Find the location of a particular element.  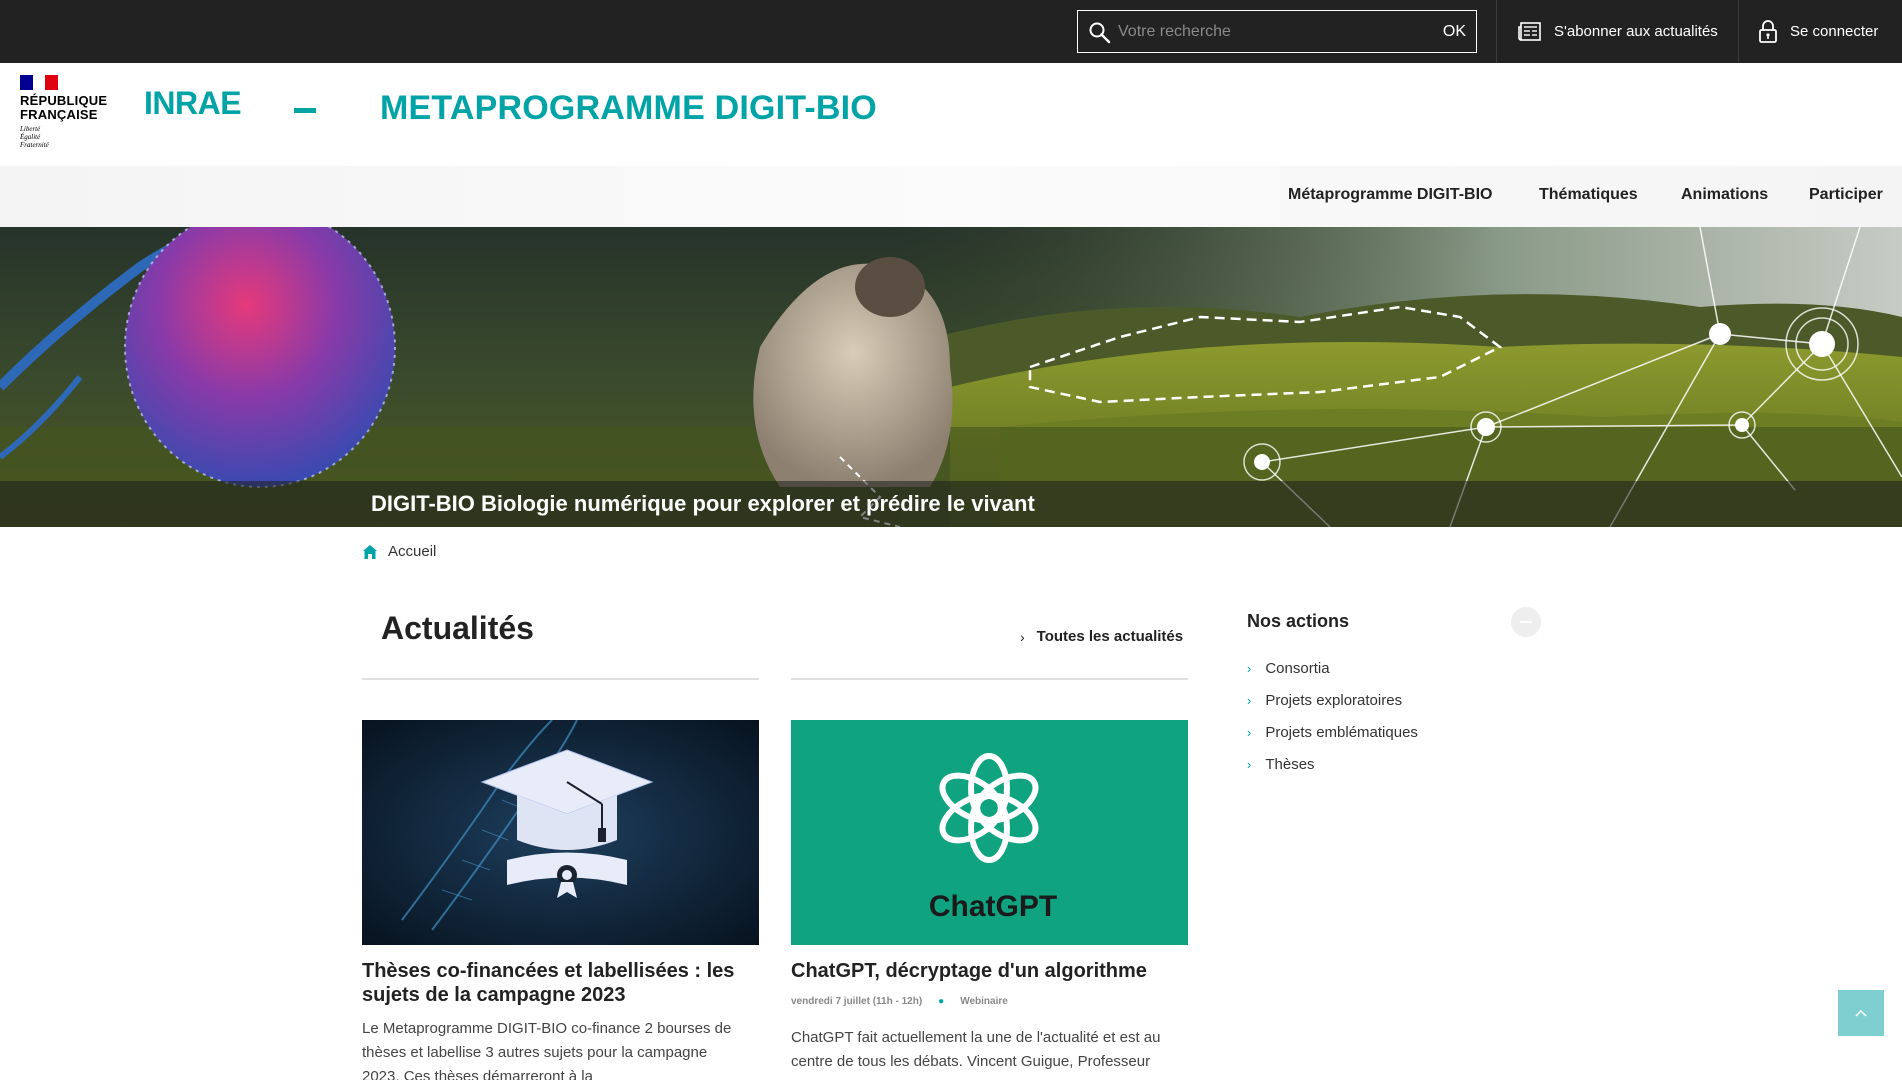

inrae-logo: INRAE is located at coordinates (193, 103).